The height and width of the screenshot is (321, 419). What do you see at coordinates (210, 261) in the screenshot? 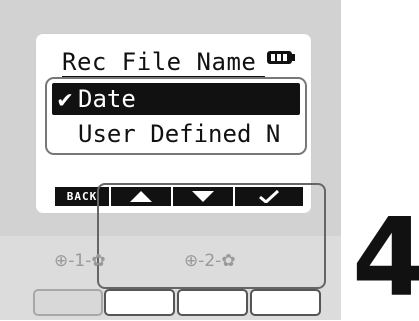
I see `gain-knob-label-2: ⊕-2-✿` at bounding box center [210, 261].